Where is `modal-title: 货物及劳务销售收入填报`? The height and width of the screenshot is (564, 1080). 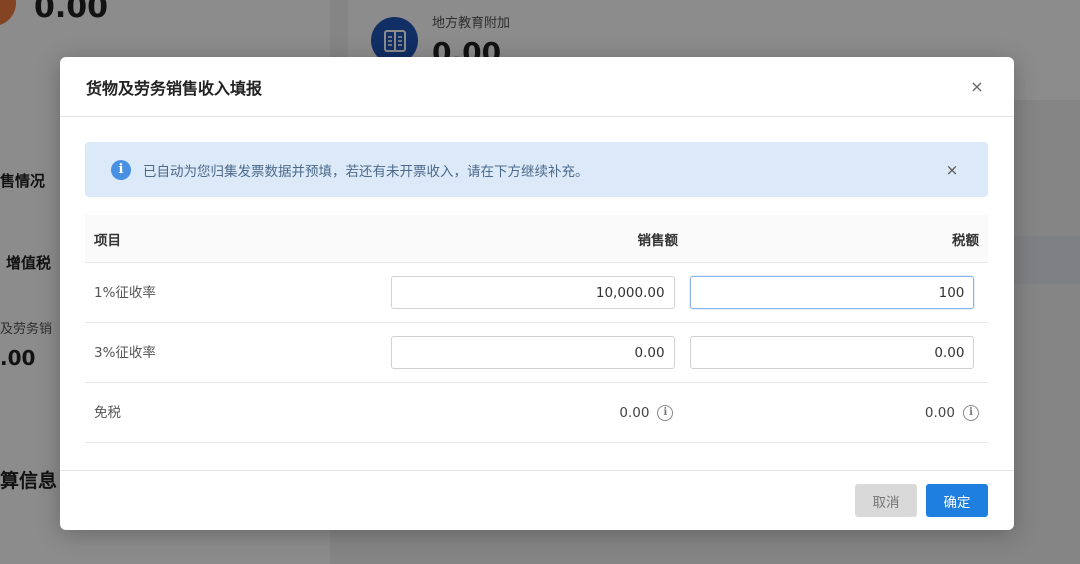
modal-title: 货物及劳务销售收入填报 is located at coordinates (174, 88).